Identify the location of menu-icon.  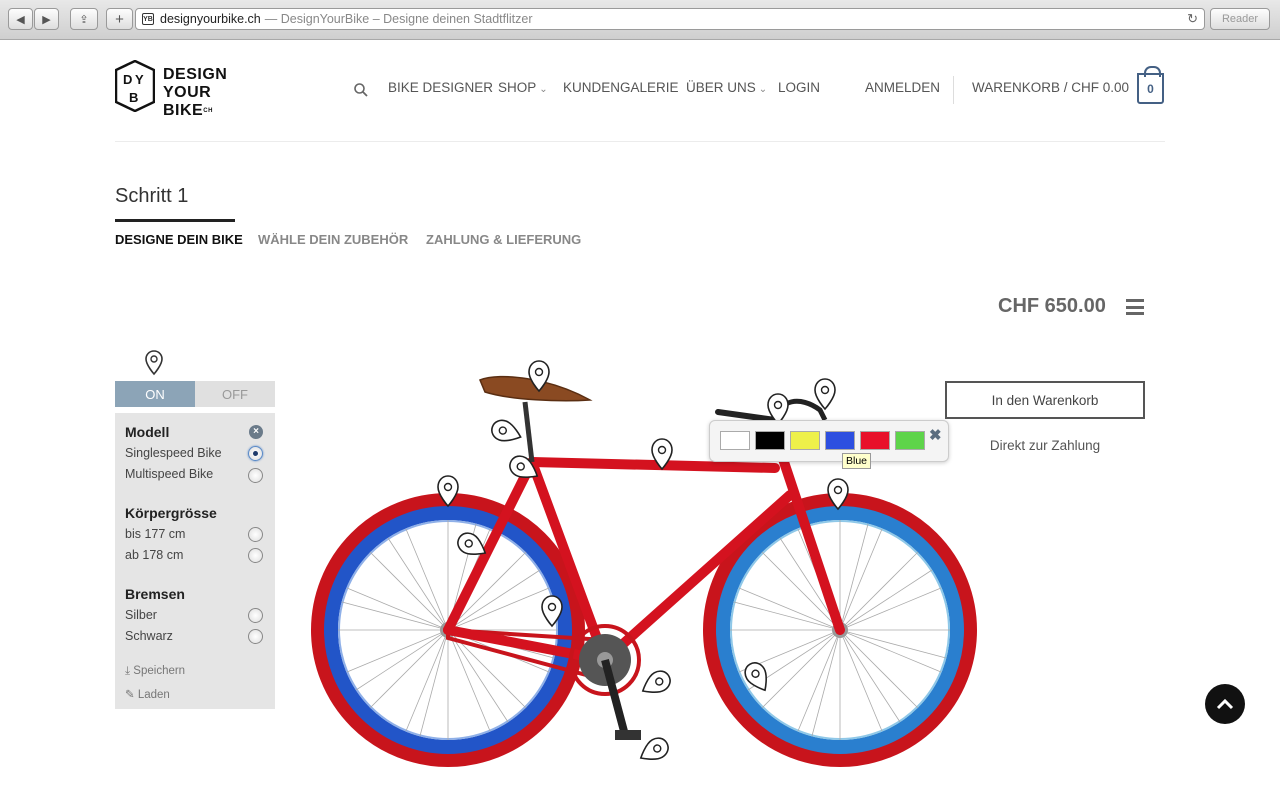
(1135, 307).